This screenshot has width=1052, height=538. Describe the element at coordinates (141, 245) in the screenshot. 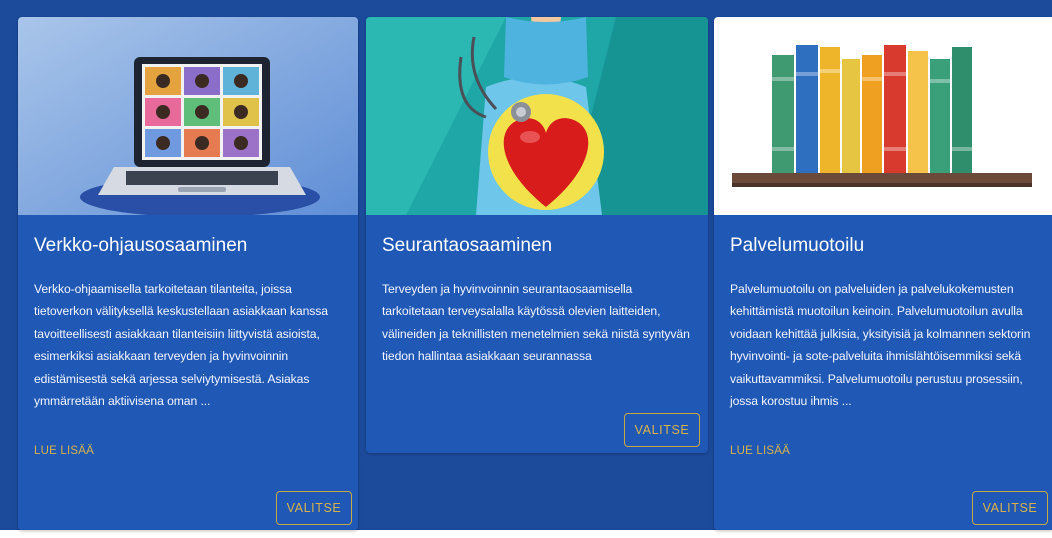

I see `card-title: Verkko-ohjausosaaminen` at that location.